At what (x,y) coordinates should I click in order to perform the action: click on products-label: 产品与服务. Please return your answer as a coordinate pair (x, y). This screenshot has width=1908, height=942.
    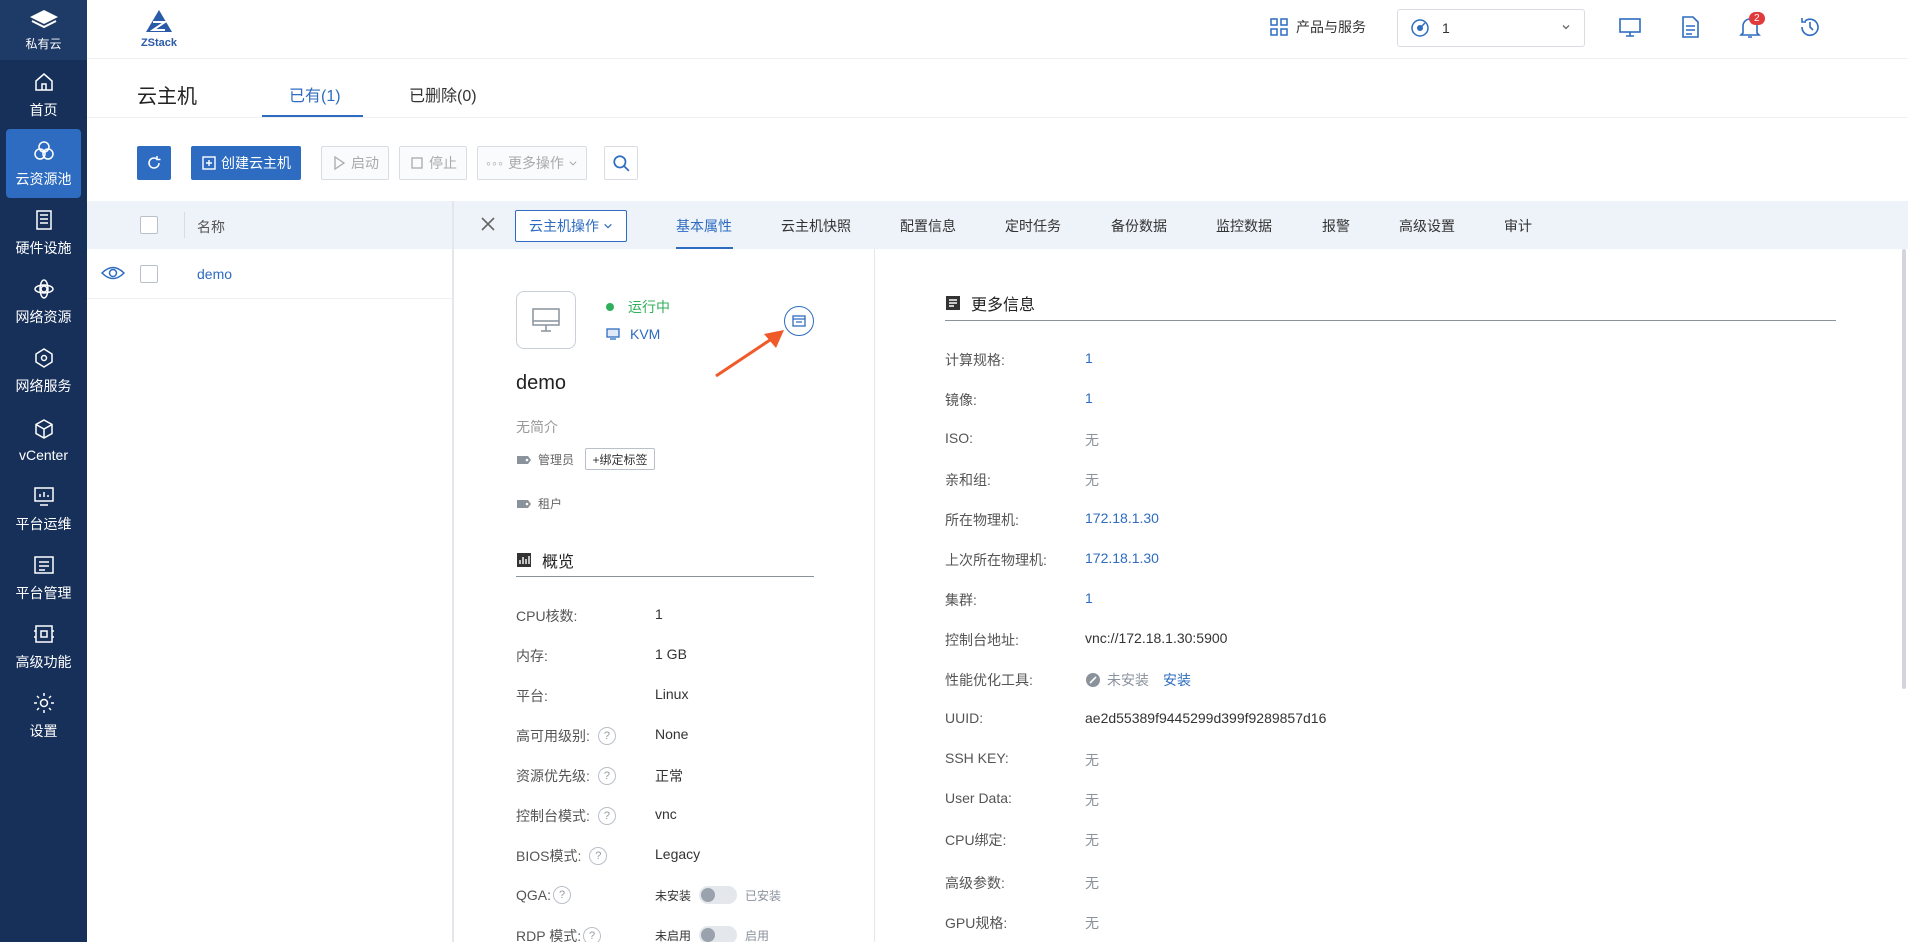
    Looking at the image, I should click on (1331, 27).